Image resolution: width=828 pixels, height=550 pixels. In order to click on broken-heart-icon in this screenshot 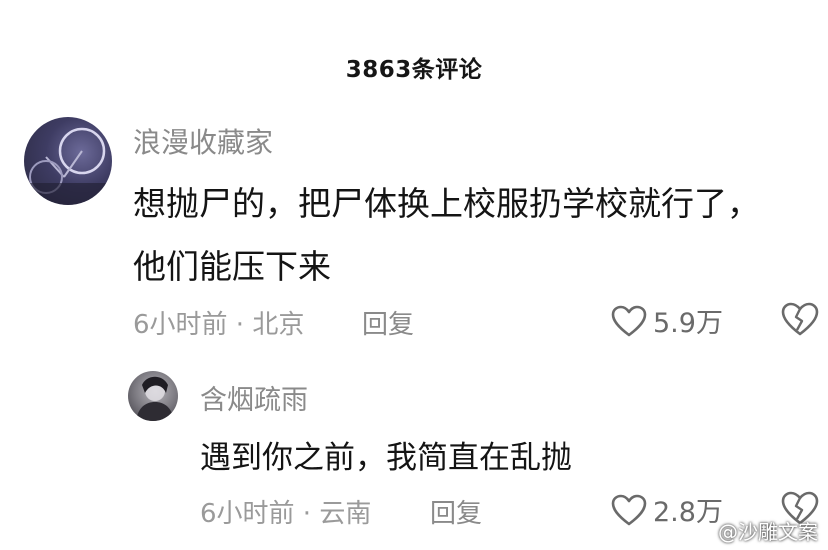, I will do `click(800, 319)`.